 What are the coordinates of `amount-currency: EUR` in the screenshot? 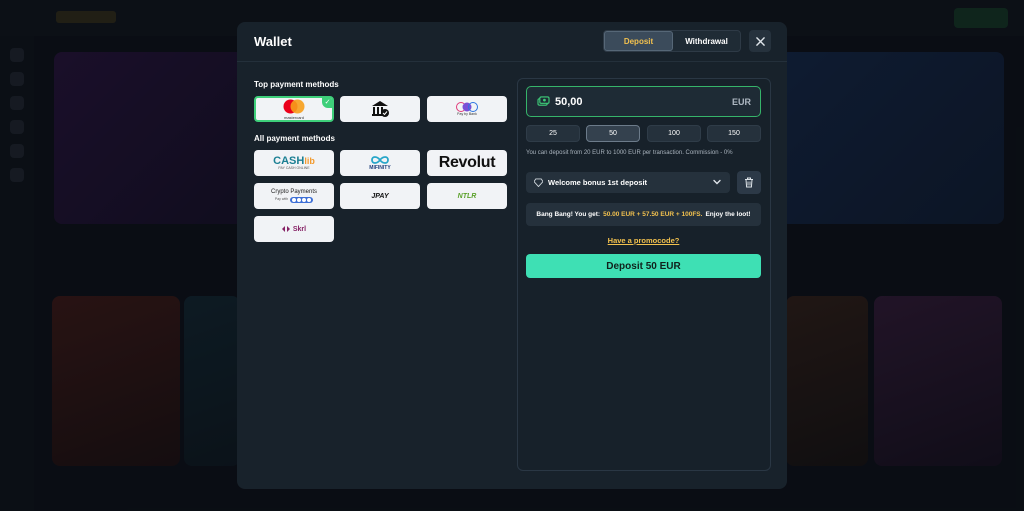 It's located at (741, 102).